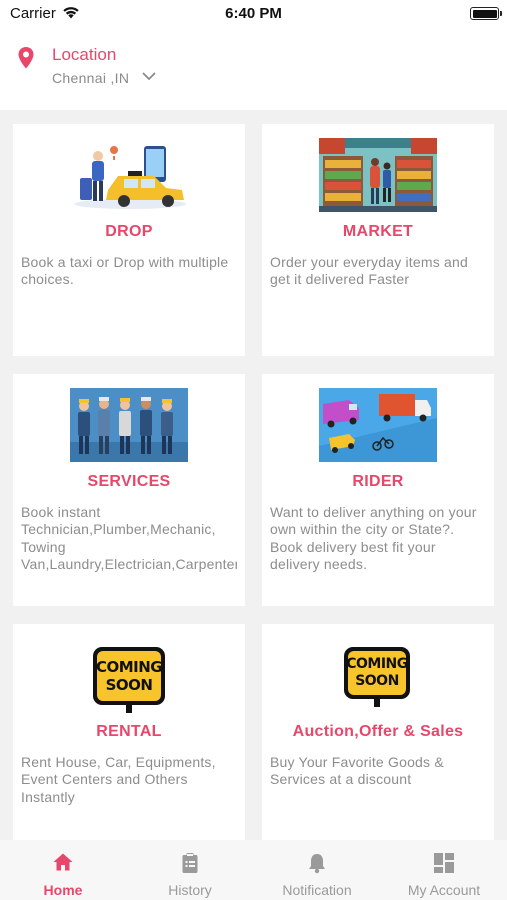  Describe the element at coordinates (253, 68) in the screenshot. I see `location-selector: Location Chennai ,IN` at that location.